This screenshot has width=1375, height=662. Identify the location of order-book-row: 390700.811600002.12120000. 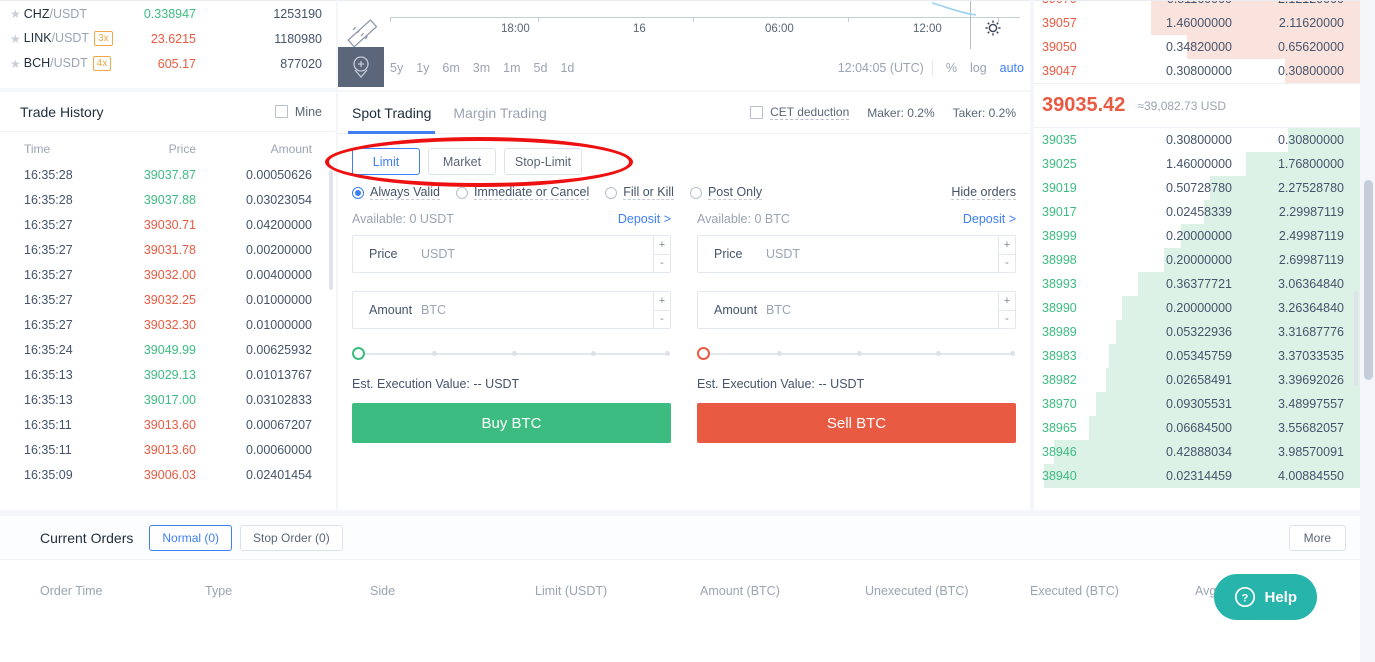
(1197, 6).